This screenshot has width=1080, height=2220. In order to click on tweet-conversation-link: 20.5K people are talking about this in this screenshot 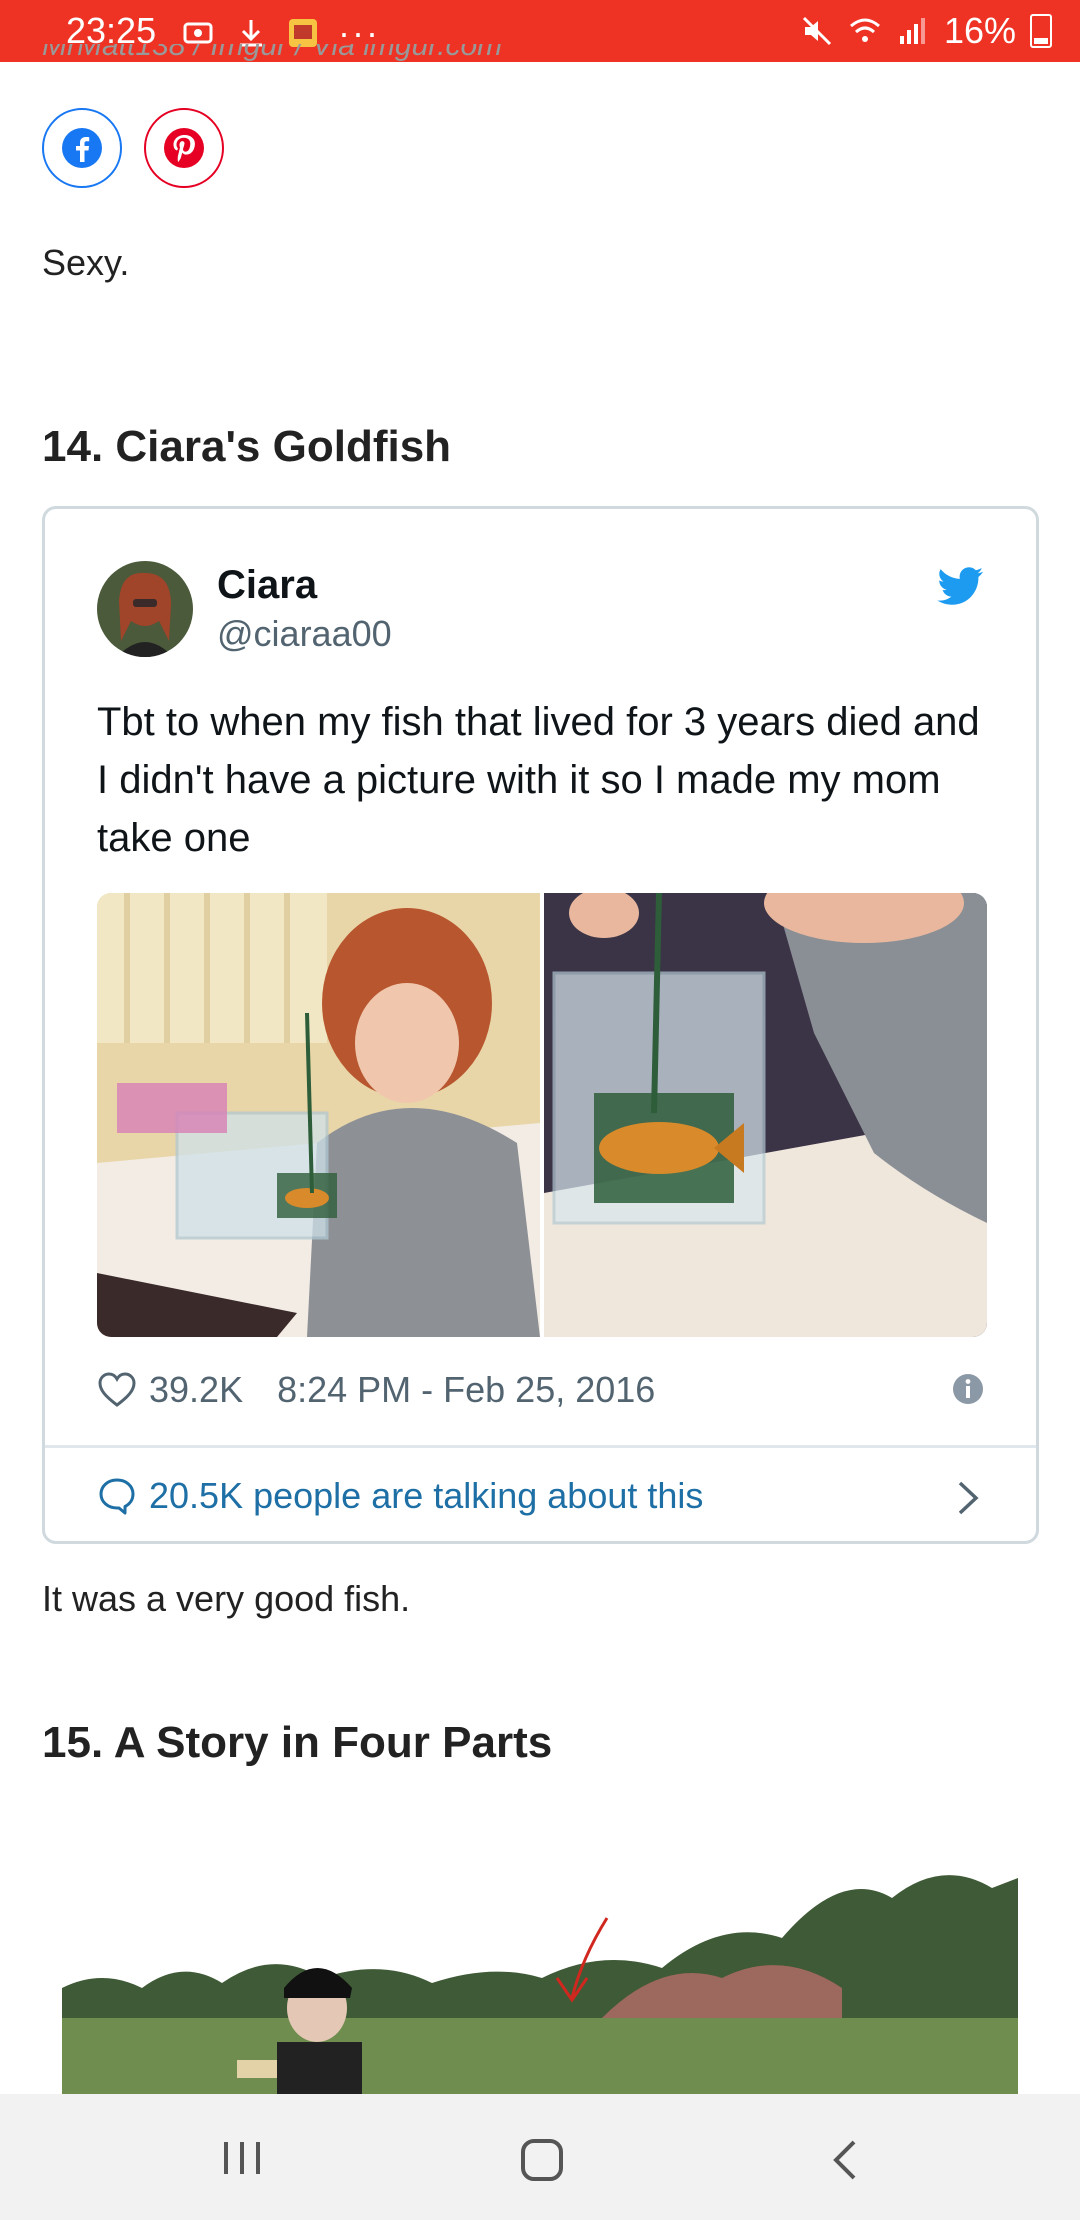, I will do `click(400, 1496)`.